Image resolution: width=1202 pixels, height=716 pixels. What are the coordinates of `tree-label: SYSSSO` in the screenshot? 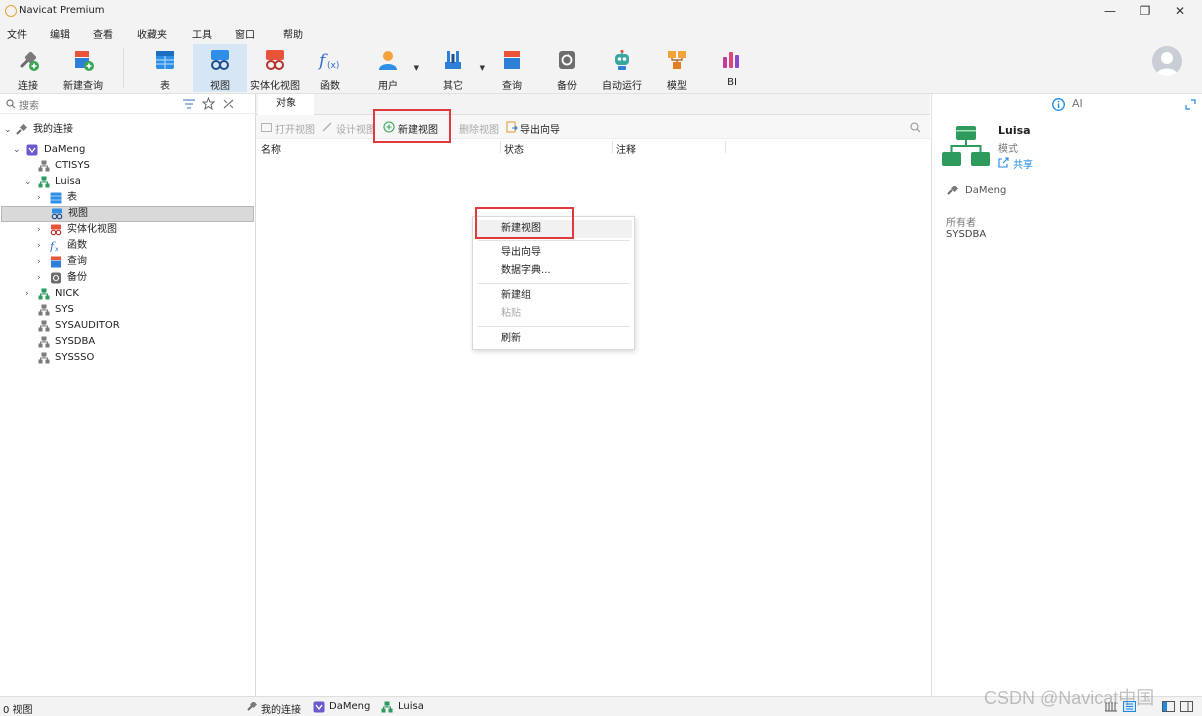 It's located at (75, 357).